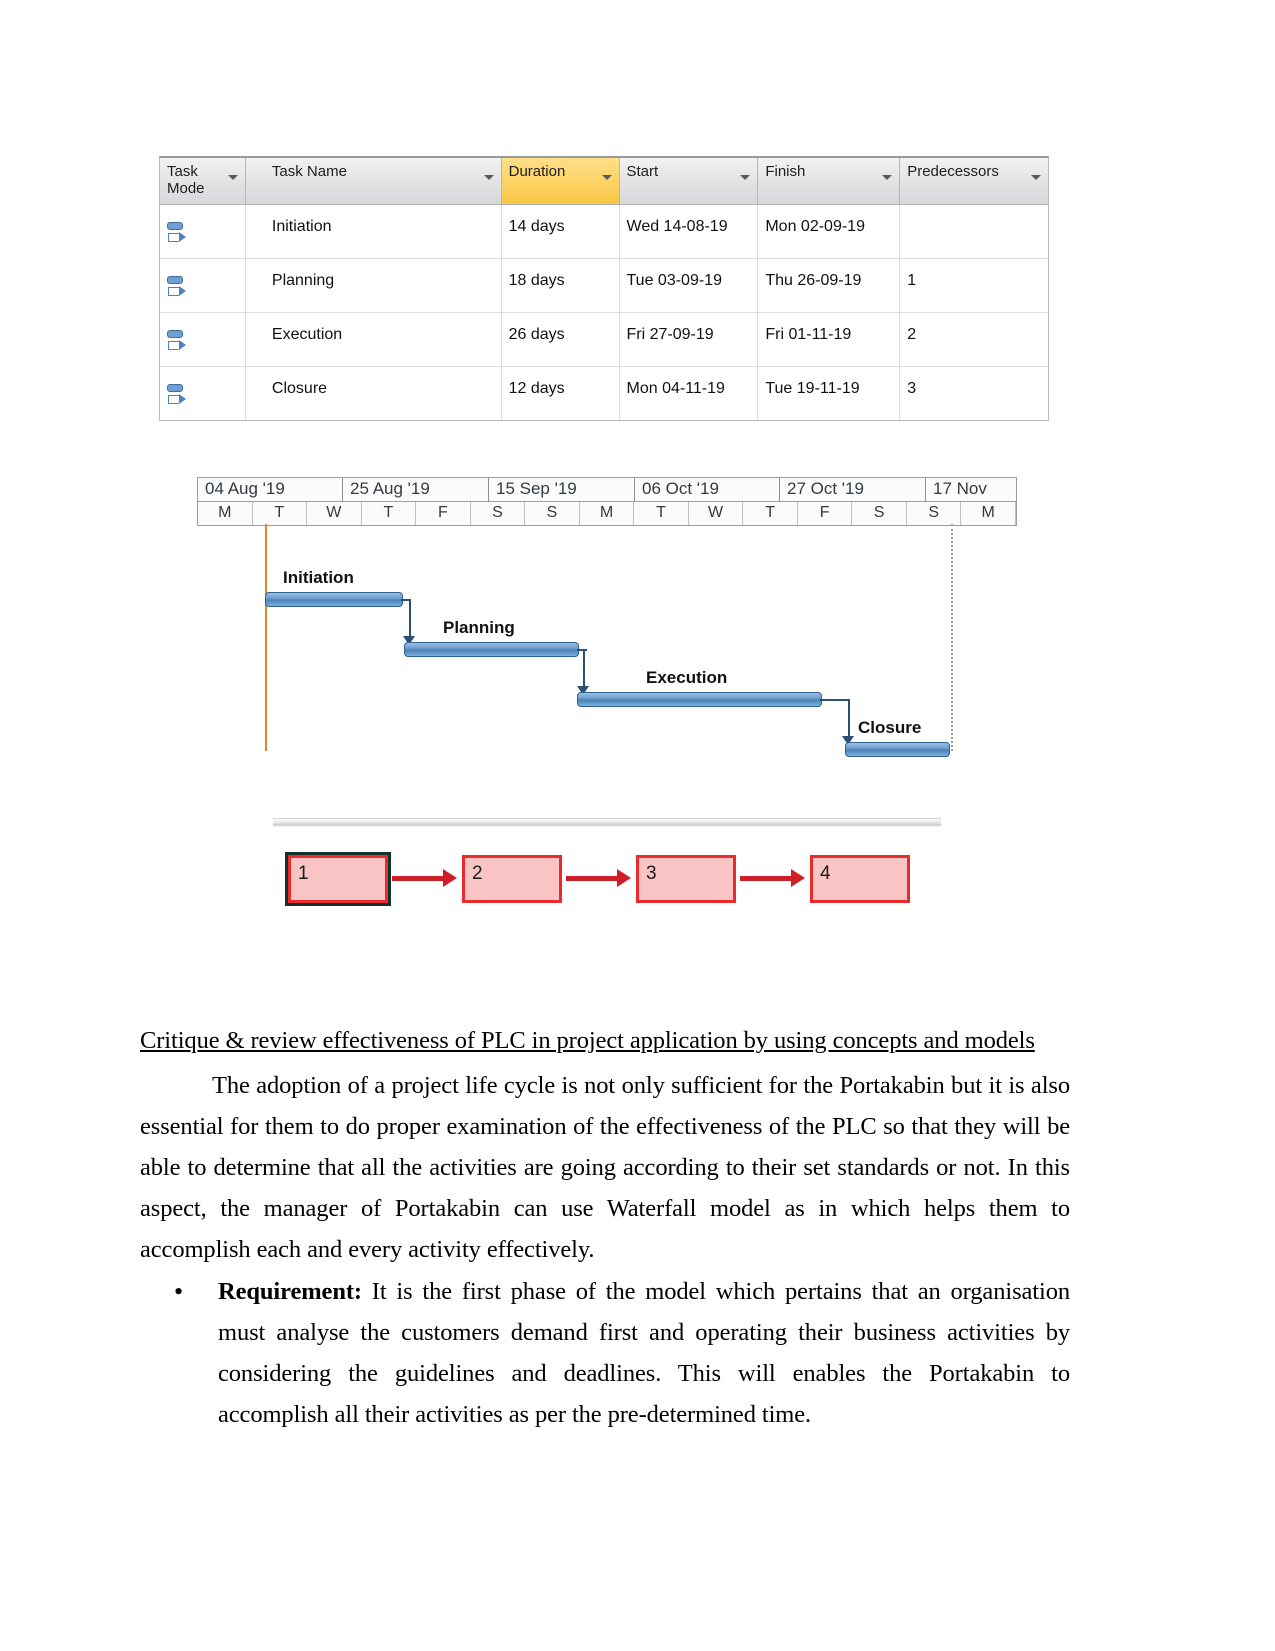  What do you see at coordinates (860, 879) in the screenshot?
I see `network-node: 4` at bounding box center [860, 879].